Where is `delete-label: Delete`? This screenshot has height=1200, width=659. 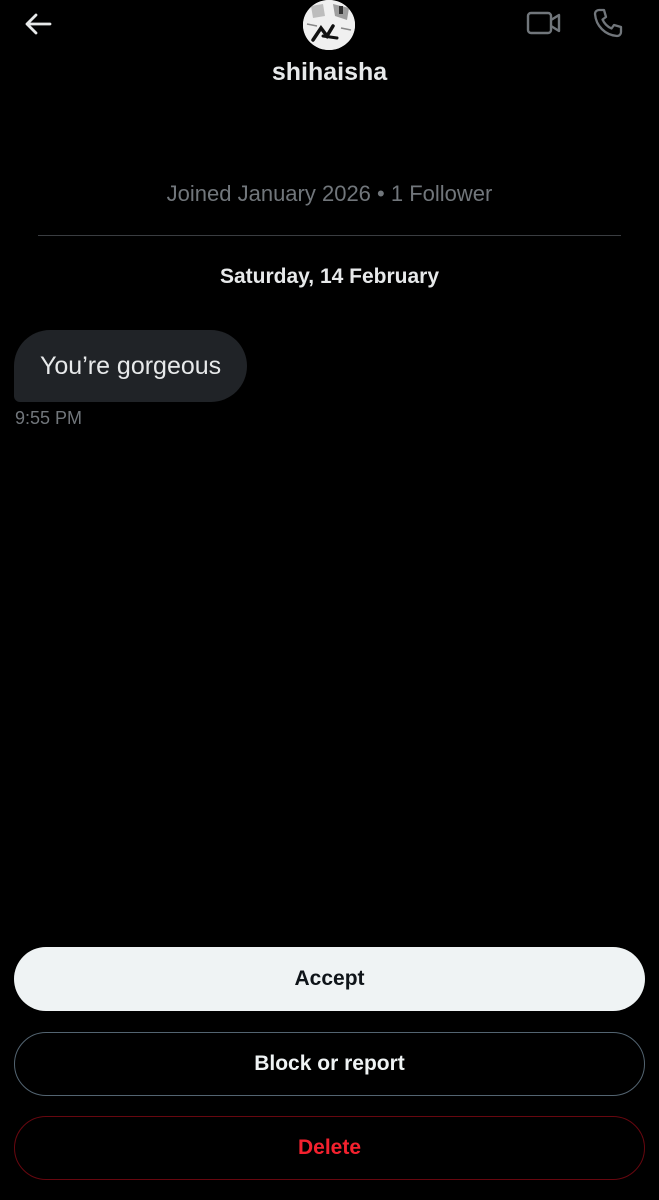
delete-label: Delete is located at coordinates (329, 1147).